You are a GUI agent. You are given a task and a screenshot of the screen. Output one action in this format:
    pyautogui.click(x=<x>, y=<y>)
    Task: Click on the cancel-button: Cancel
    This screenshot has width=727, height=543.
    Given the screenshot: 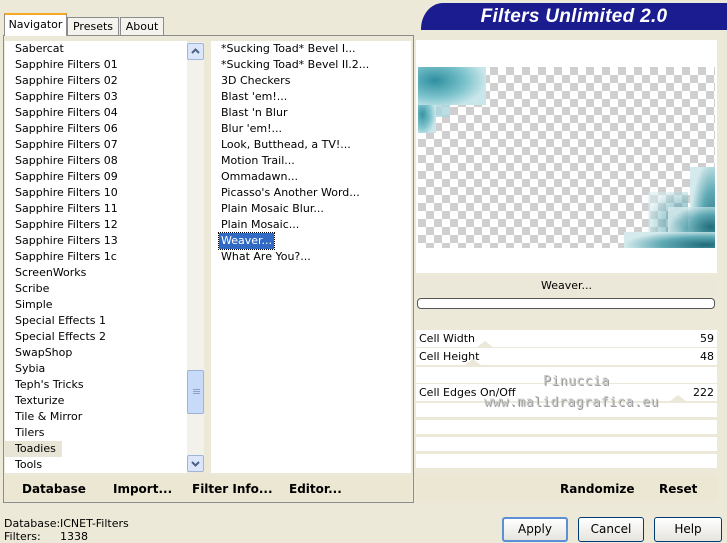 What is the action you would take?
    pyautogui.click(x=611, y=529)
    